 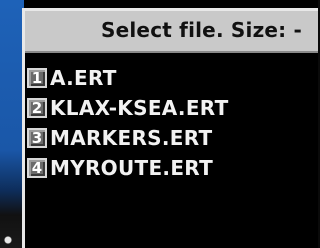 I want to click on desktop-background, so click(x=12, y=124).